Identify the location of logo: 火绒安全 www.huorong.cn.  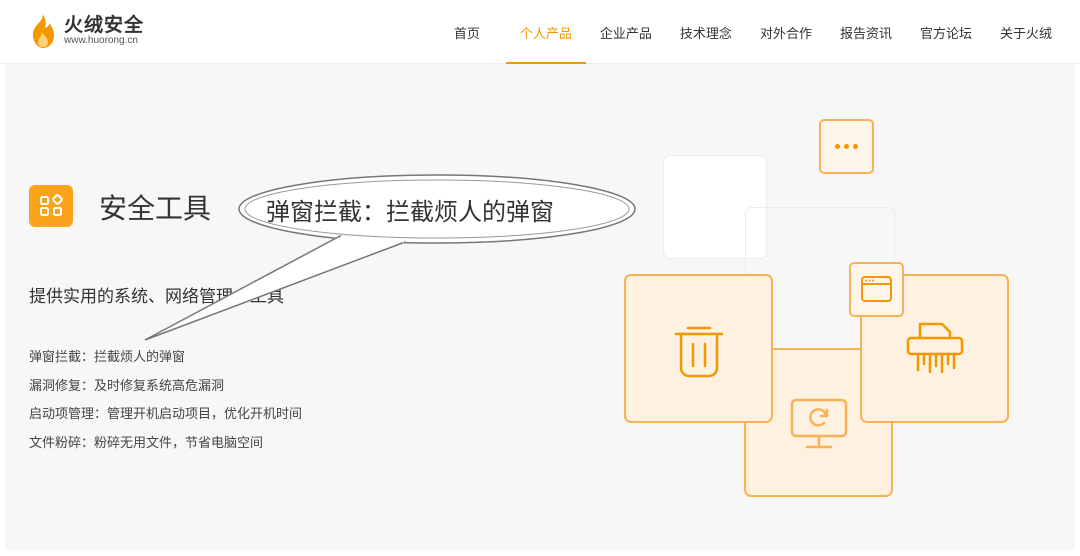
(87, 31).